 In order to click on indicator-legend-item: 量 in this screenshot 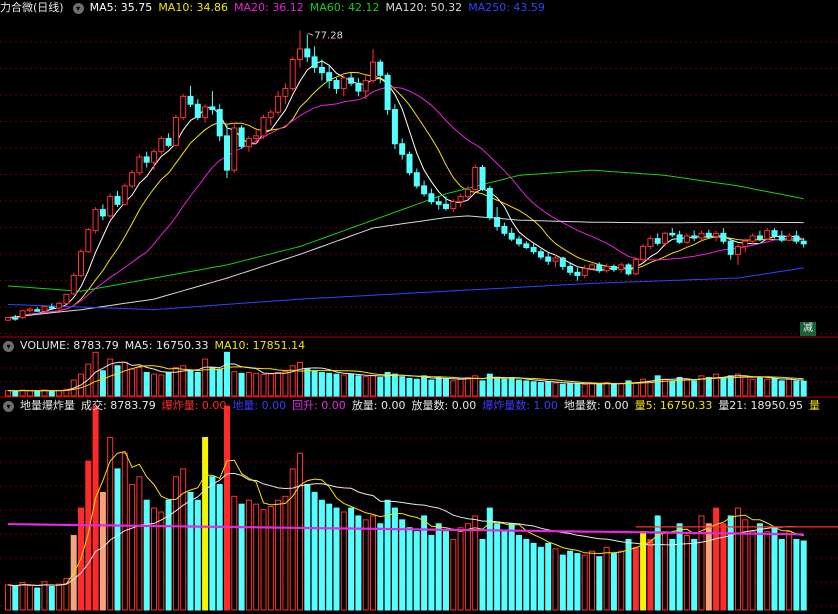, I will do `click(814, 405)`.